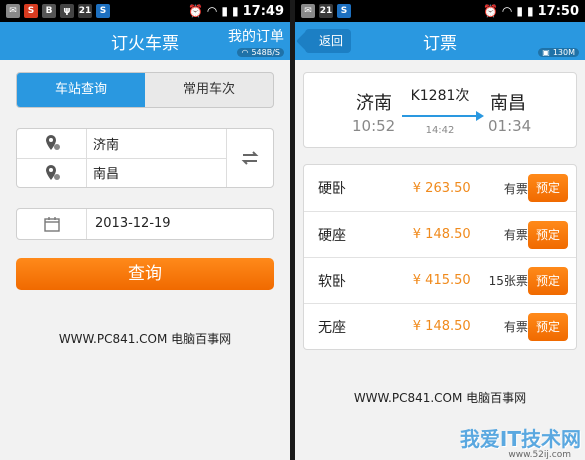 The width and height of the screenshot is (585, 460). What do you see at coordinates (156, 172) in the screenshot?
I see `to-station-input: 南昌` at bounding box center [156, 172].